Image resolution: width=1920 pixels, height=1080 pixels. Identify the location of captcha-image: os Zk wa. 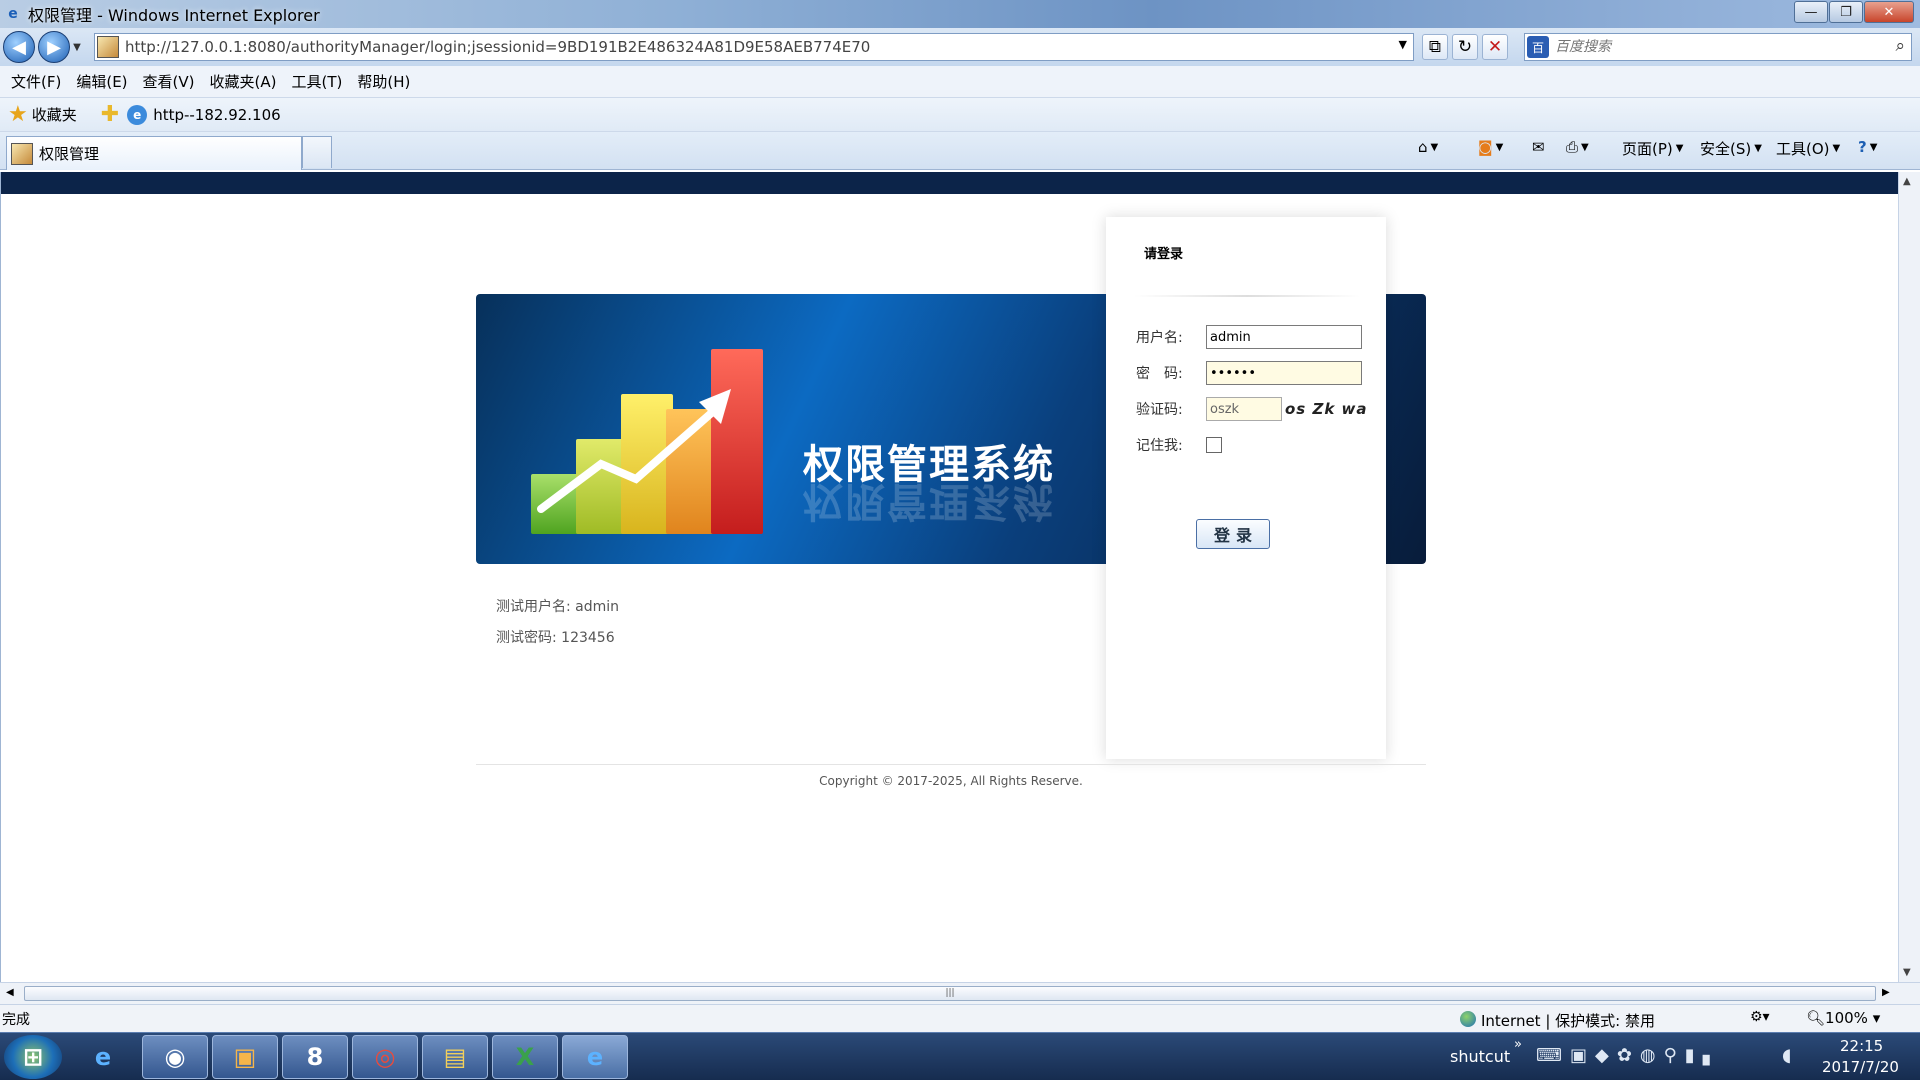
(1326, 409).